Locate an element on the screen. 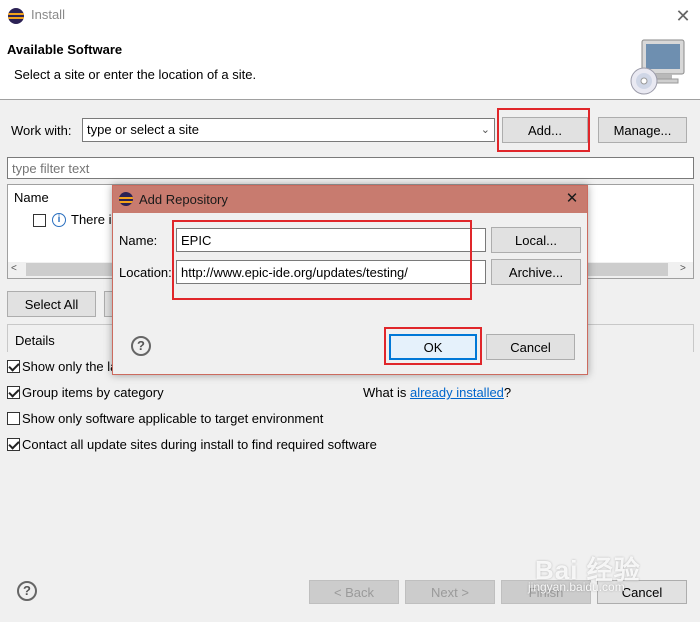  window-title: Install is located at coordinates (48, 14).